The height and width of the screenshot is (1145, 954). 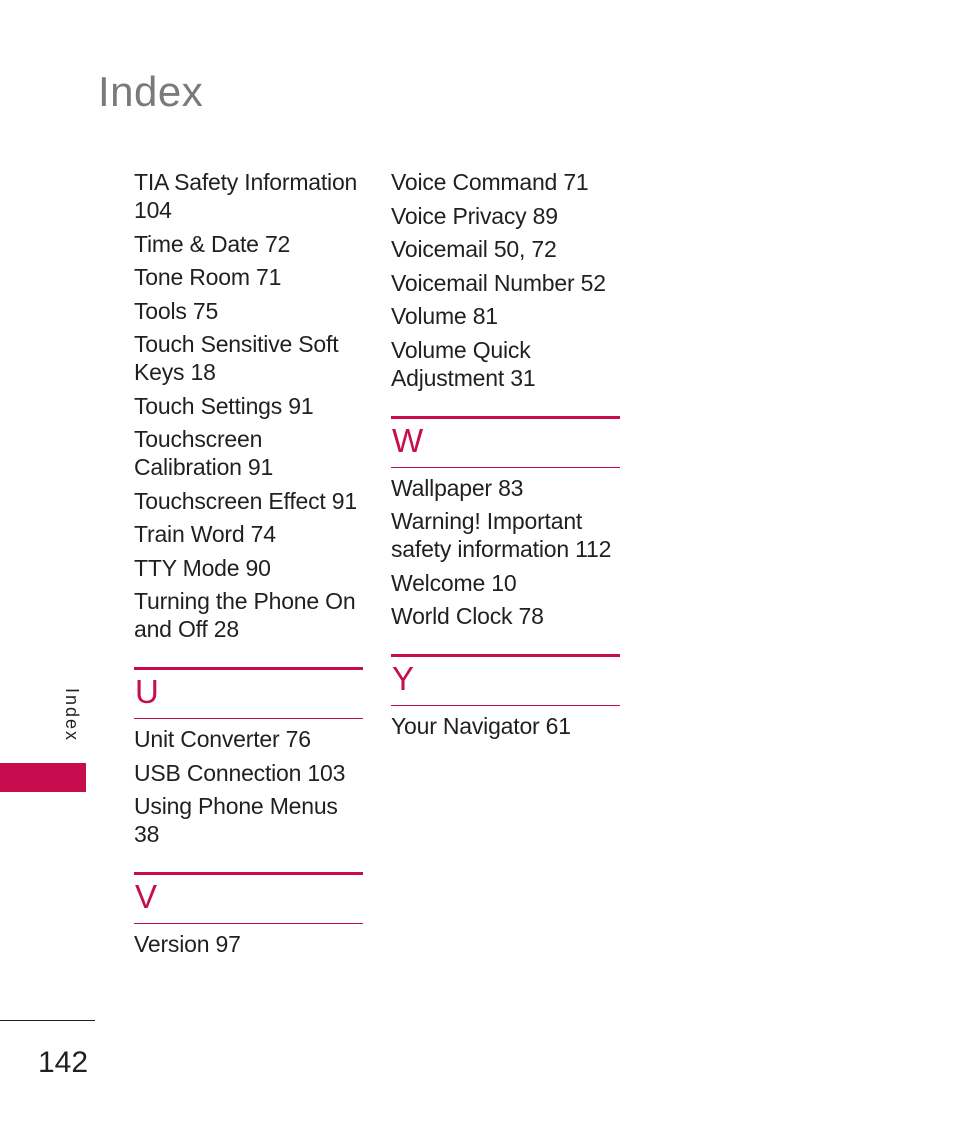 What do you see at coordinates (151, 91) in the screenshot?
I see `page-title: Index` at bounding box center [151, 91].